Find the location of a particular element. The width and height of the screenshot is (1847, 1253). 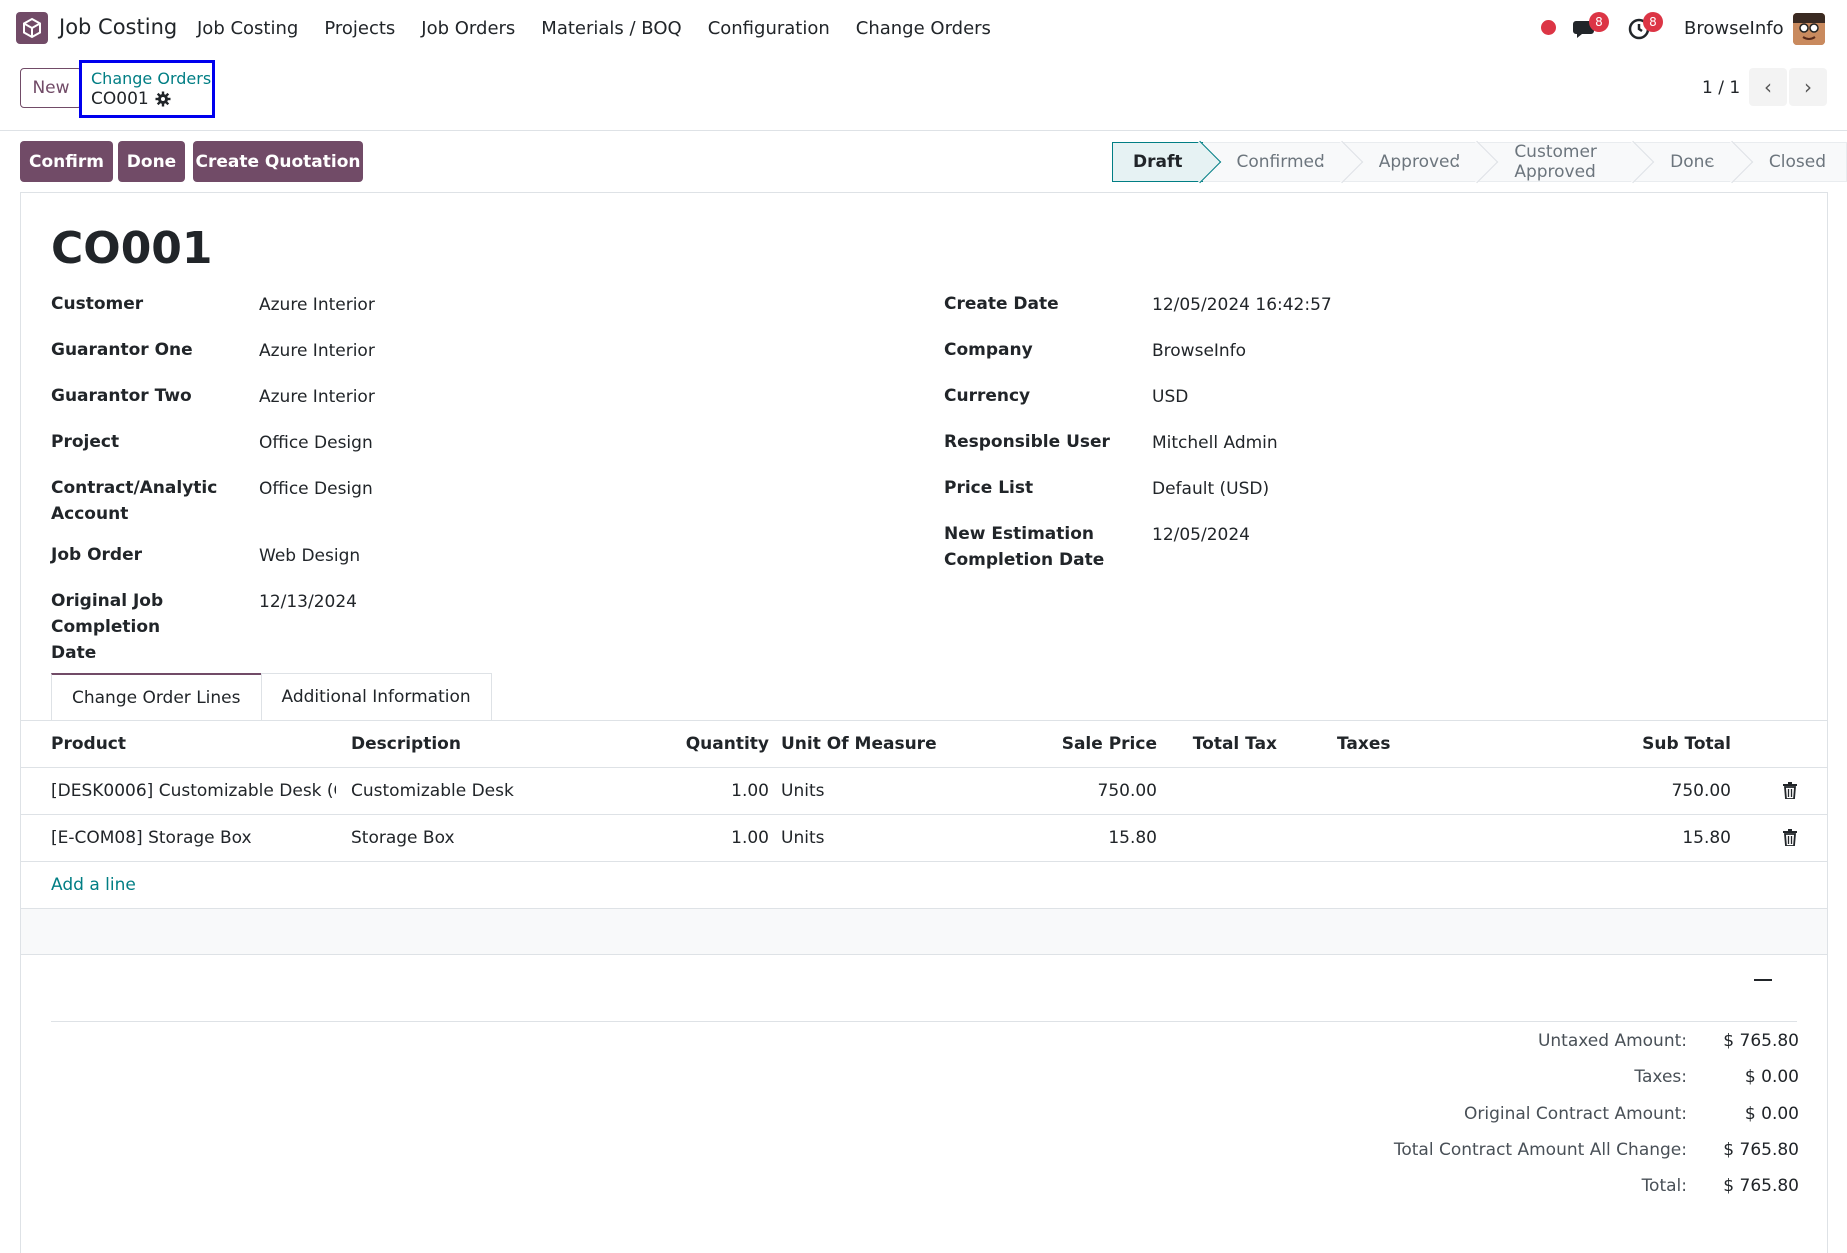

app-logo-icon is located at coordinates (32, 28).